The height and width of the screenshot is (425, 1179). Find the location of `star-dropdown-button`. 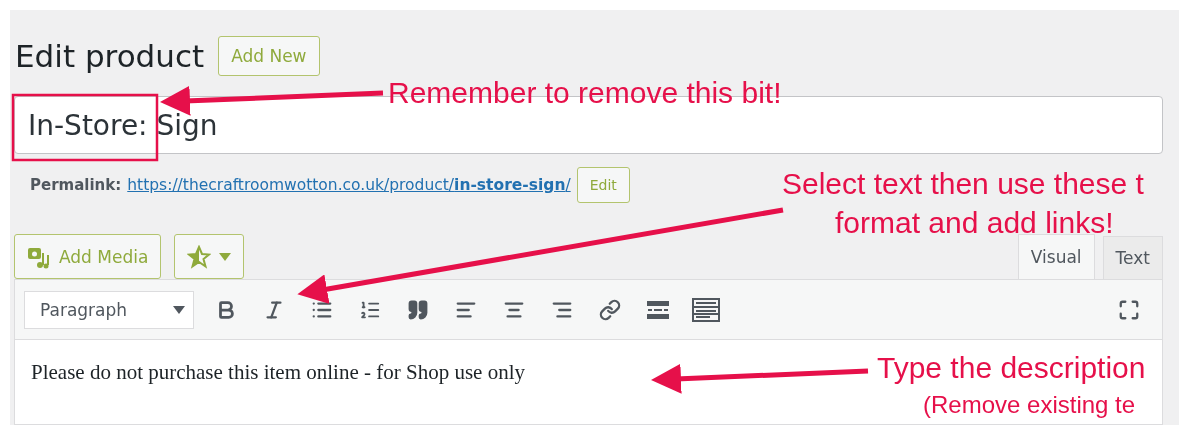

star-dropdown-button is located at coordinates (209, 256).